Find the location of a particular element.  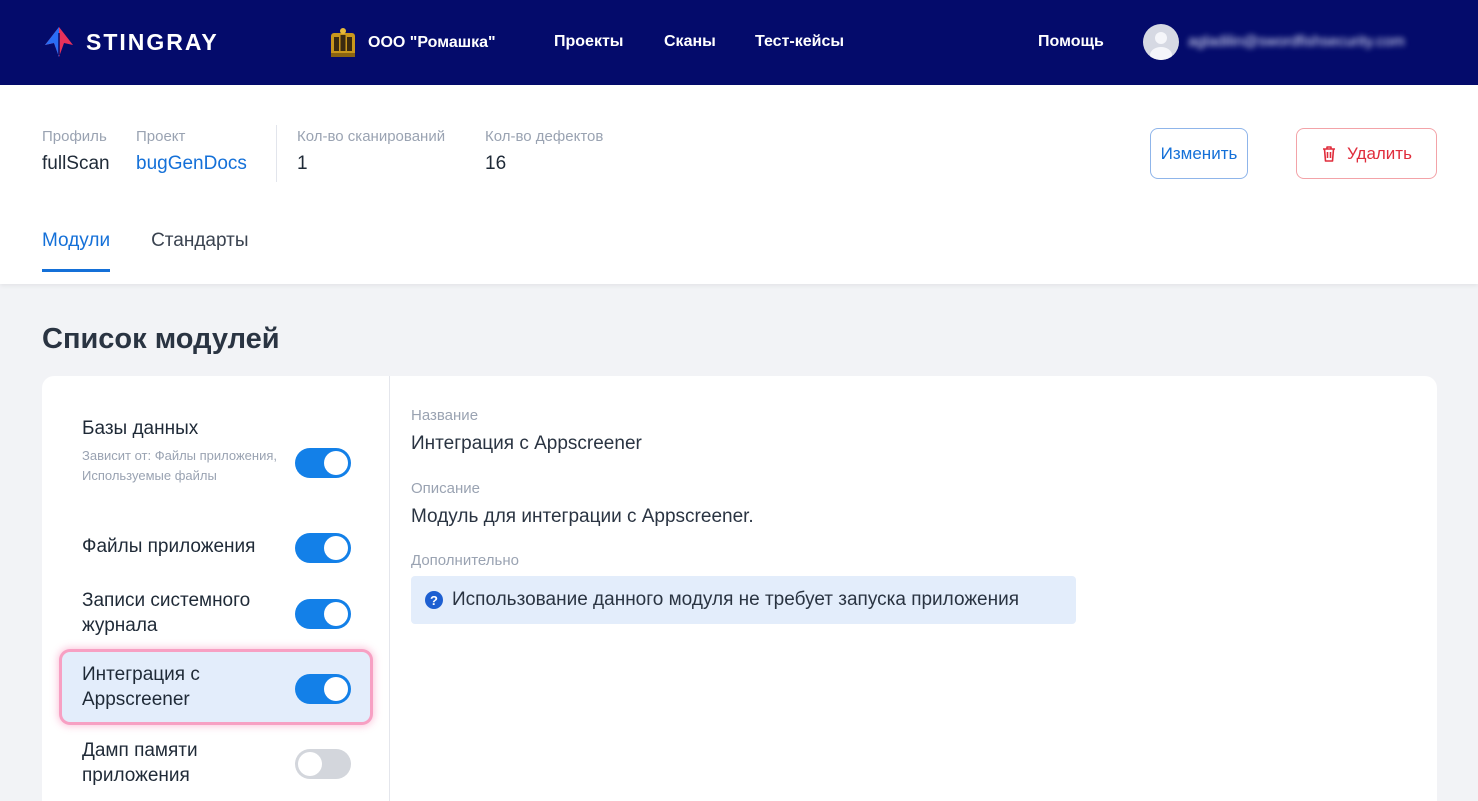

brand-name: STINGRAY is located at coordinates (152, 41).